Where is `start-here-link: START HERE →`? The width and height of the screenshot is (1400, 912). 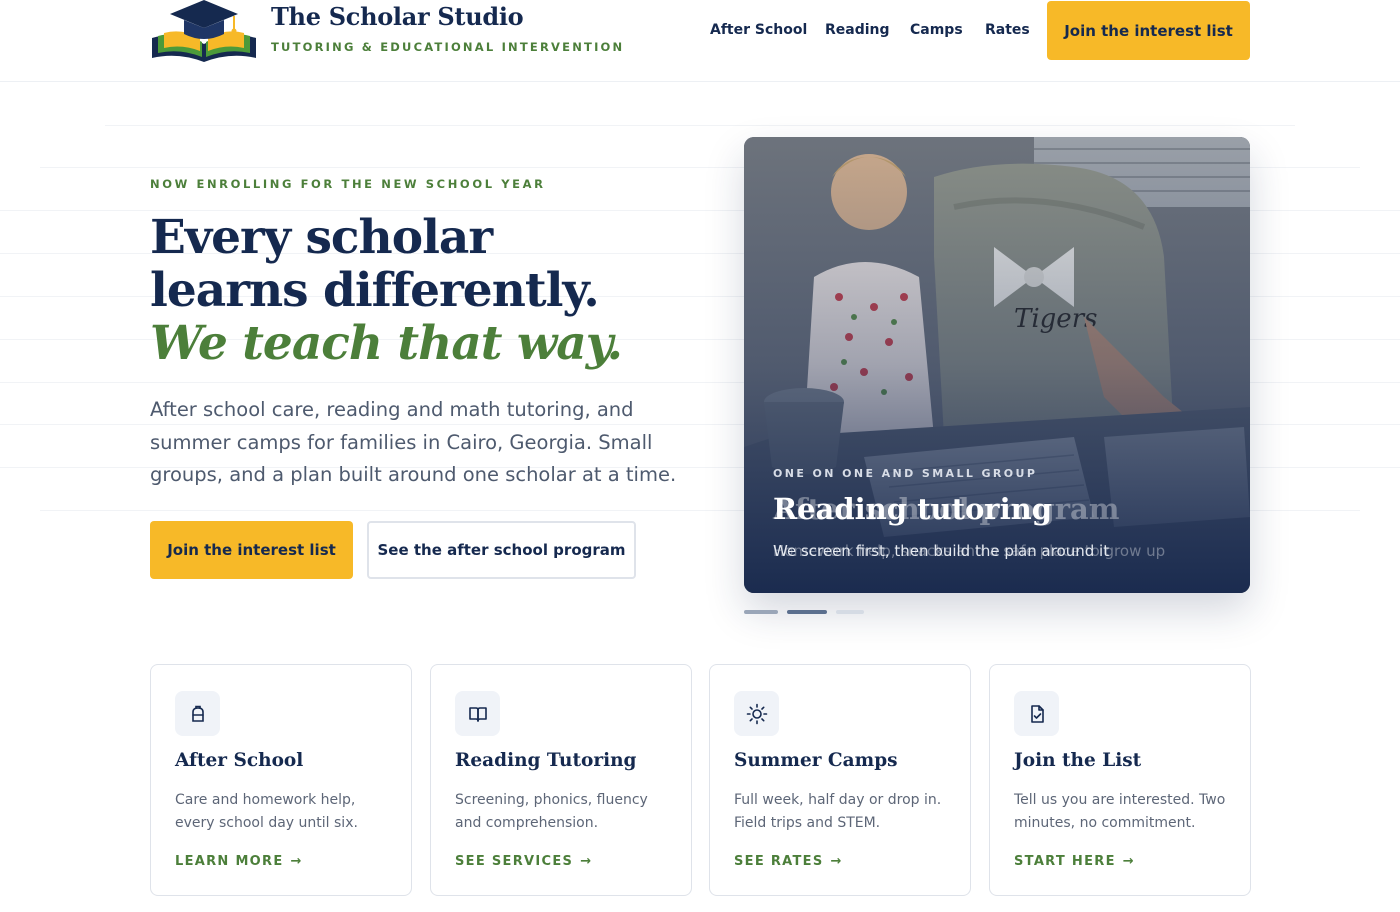 start-here-link: START HERE → is located at coordinates (1074, 861).